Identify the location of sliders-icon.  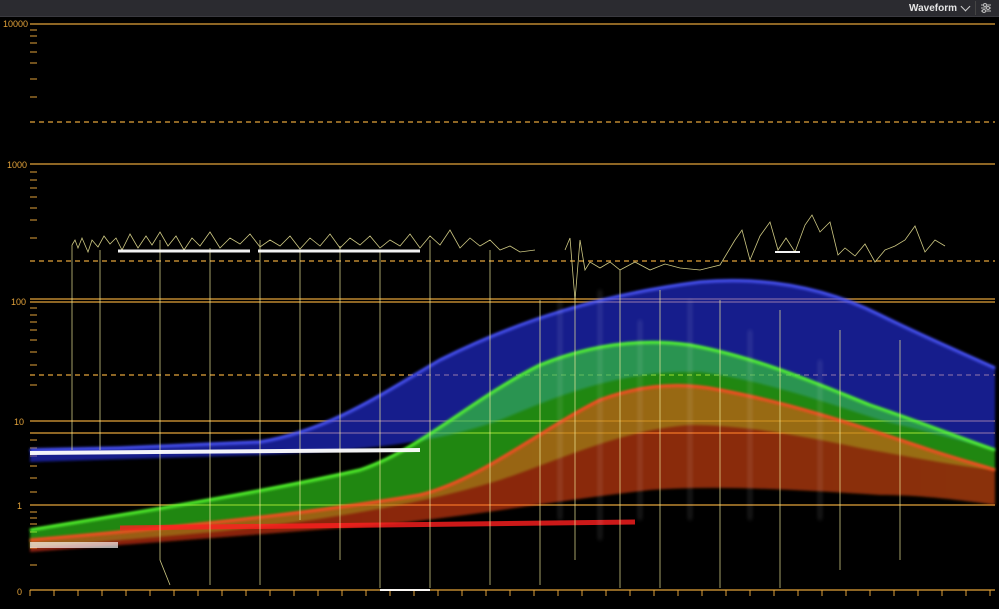
(986, 8).